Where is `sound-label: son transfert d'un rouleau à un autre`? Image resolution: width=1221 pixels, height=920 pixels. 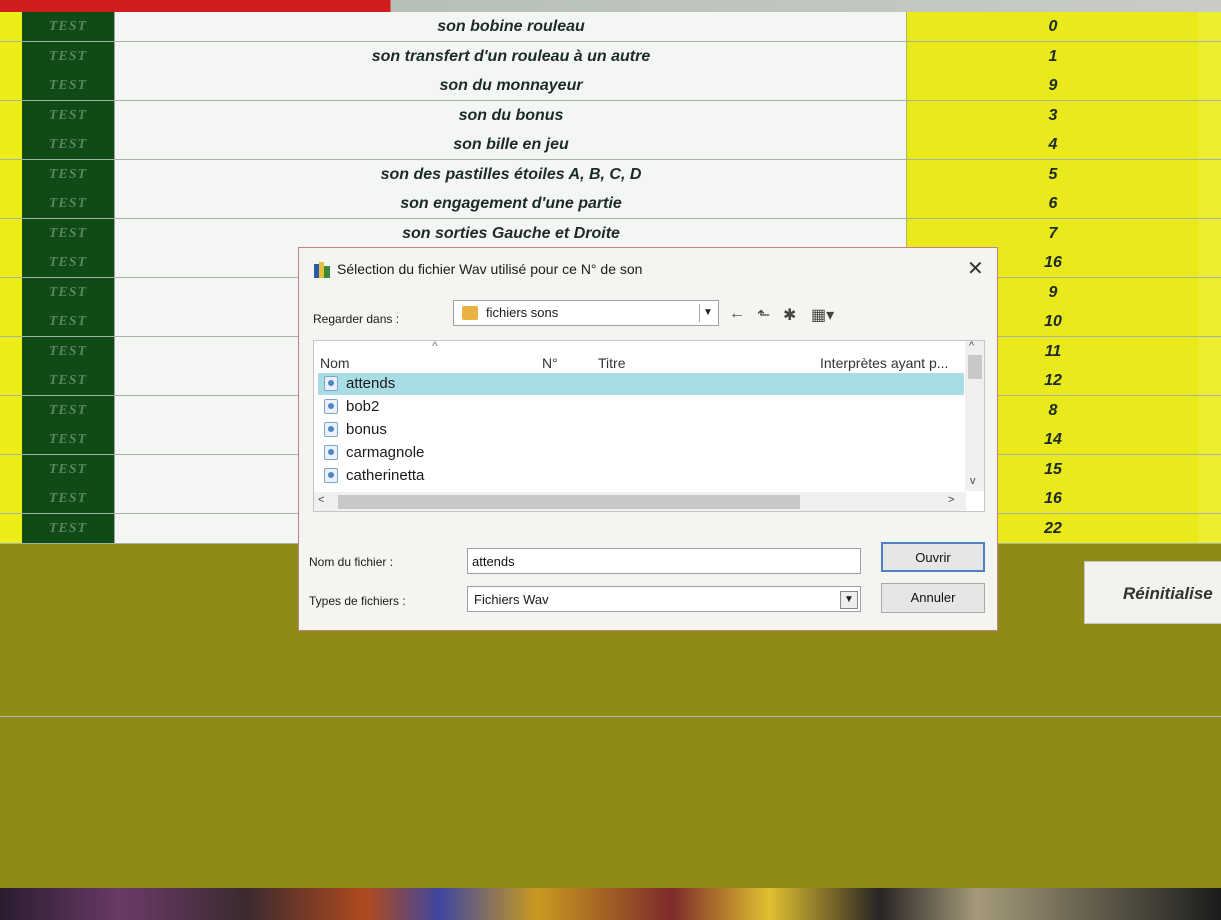 sound-label: son transfert d'un rouleau à un autre is located at coordinates (510, 56).